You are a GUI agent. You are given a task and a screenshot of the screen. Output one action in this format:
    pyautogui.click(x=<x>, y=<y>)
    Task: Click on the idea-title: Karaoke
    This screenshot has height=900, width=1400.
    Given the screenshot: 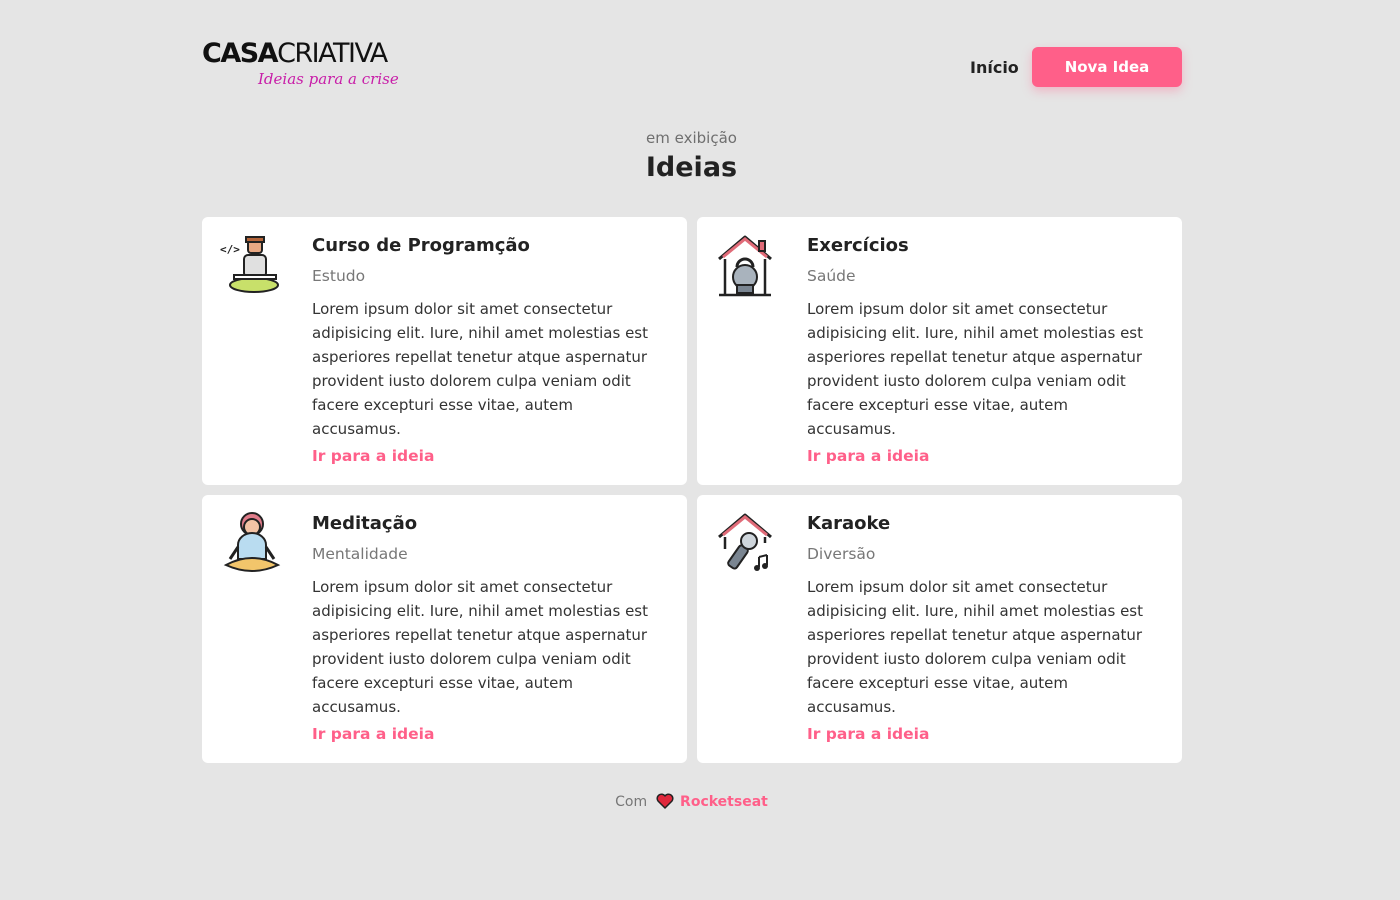 What is the action you would take?
    pyautogui.click(x=849, y=523)
    